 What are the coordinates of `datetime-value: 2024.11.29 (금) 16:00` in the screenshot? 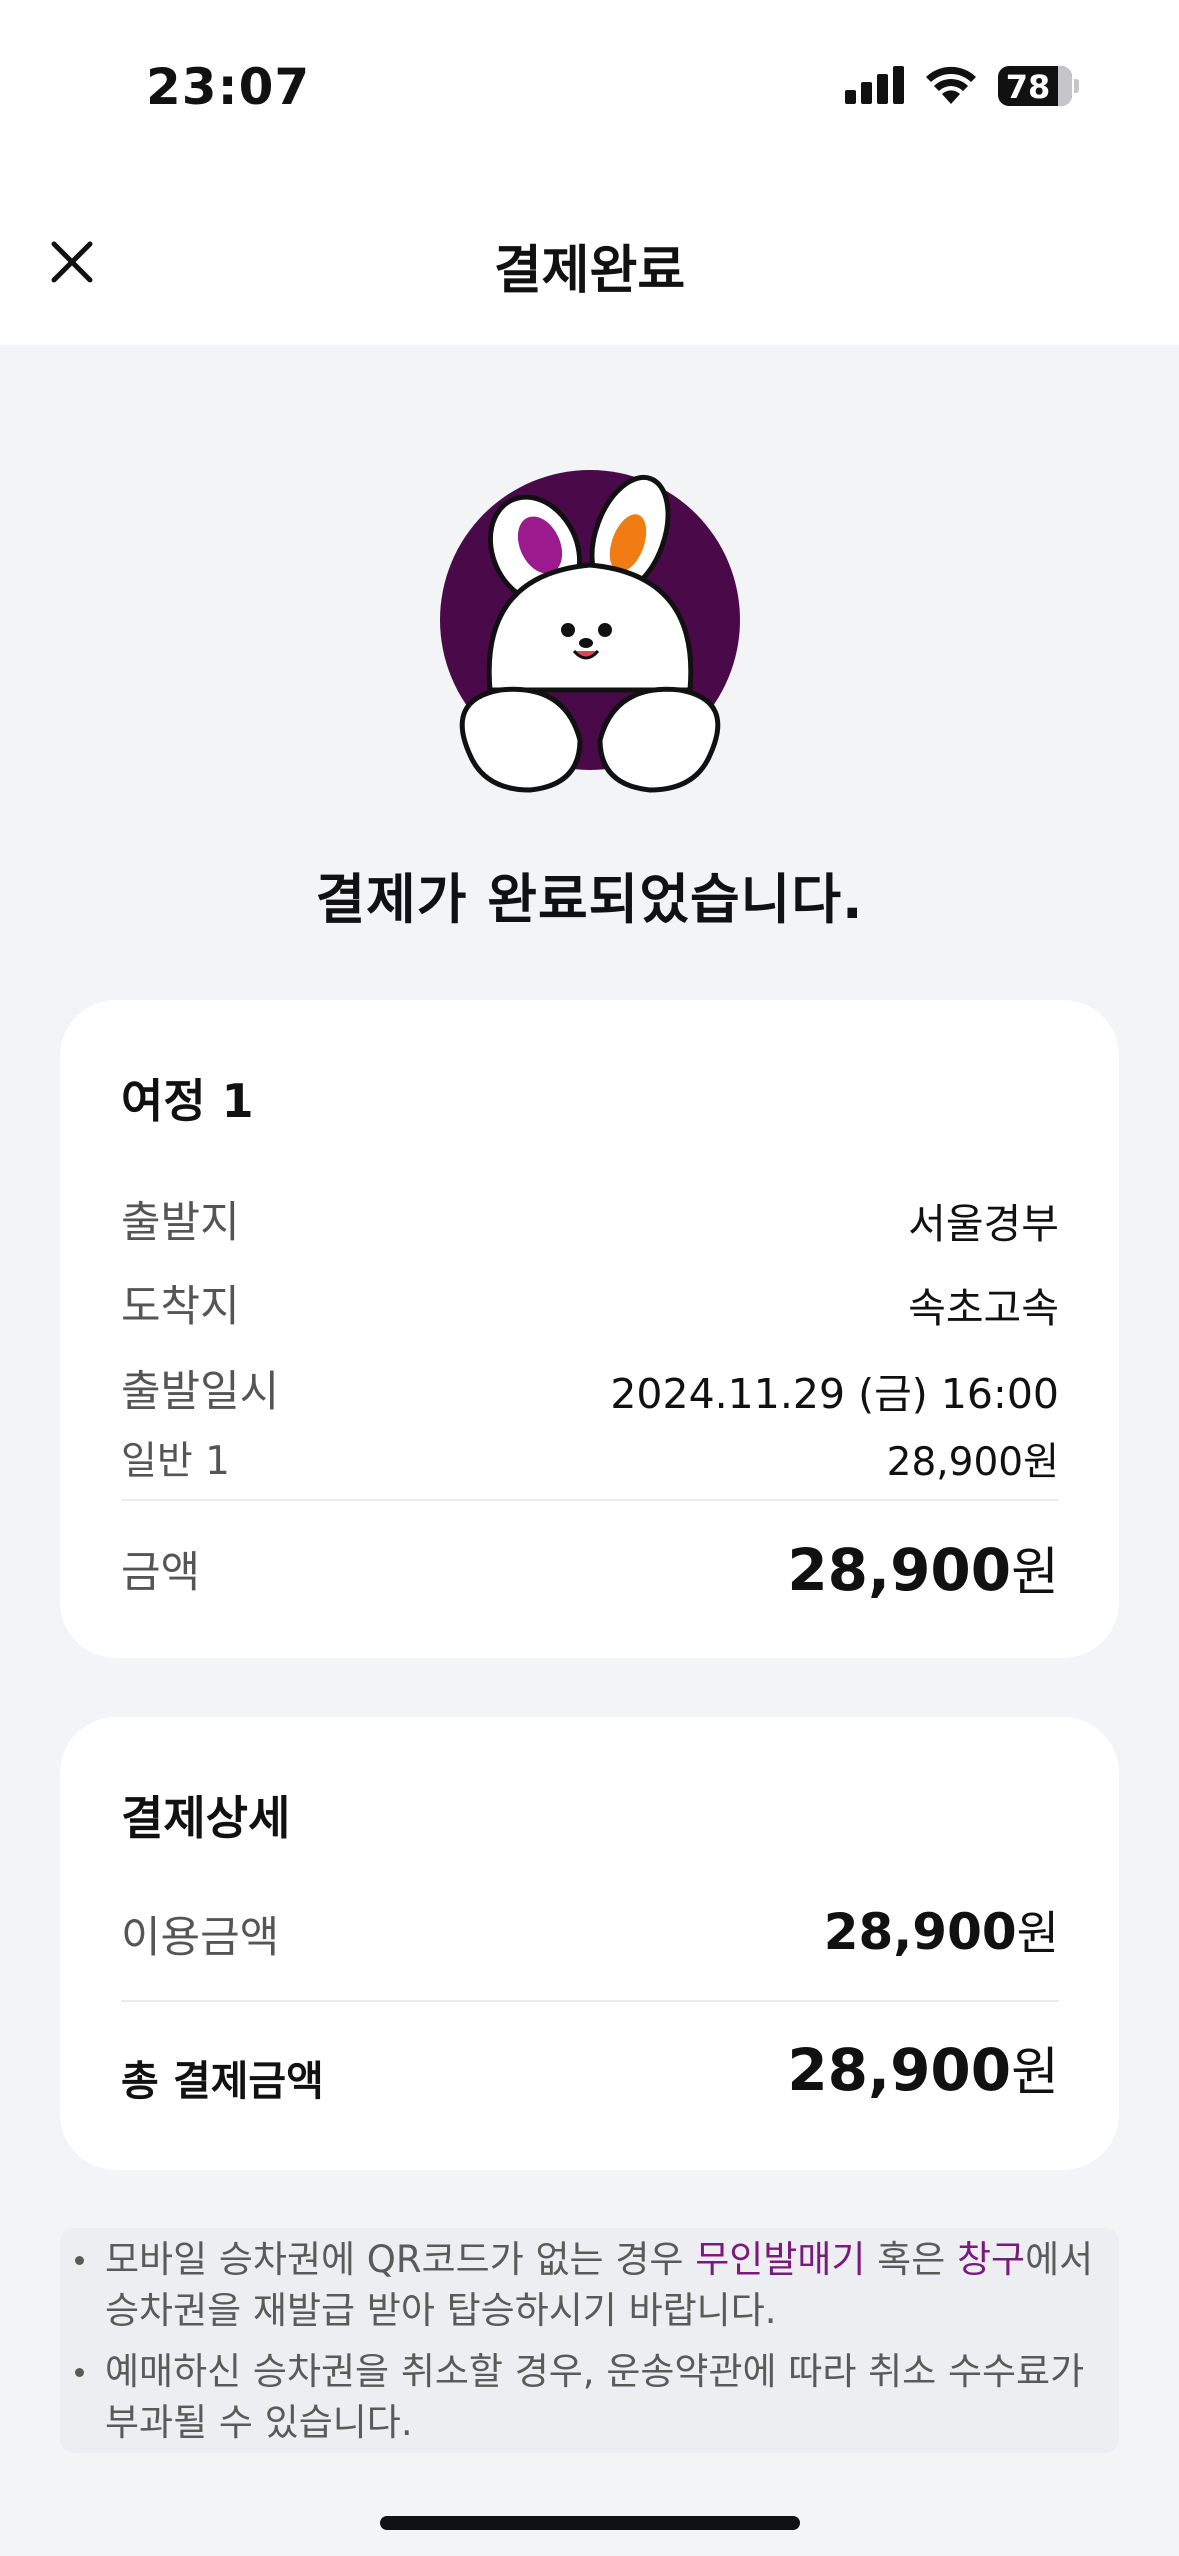 It's located at (834, 1394).